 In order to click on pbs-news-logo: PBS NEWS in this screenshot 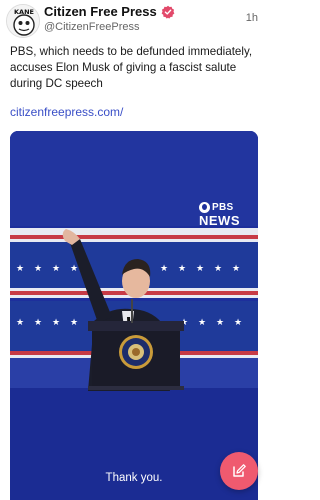, I will do `click(219, 214)`.